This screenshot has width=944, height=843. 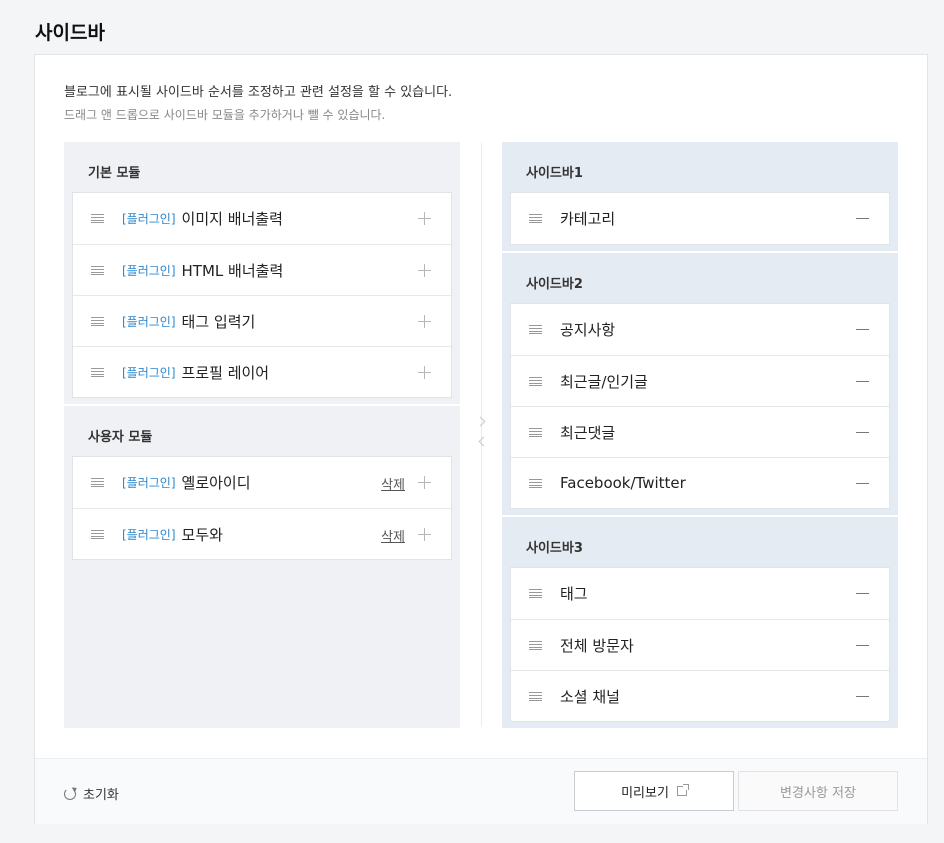 What do you see at coordinates (232, 219) in the screenshot?
I see `module-name: 이미지 배너출력` at bounding box center [232, 219].